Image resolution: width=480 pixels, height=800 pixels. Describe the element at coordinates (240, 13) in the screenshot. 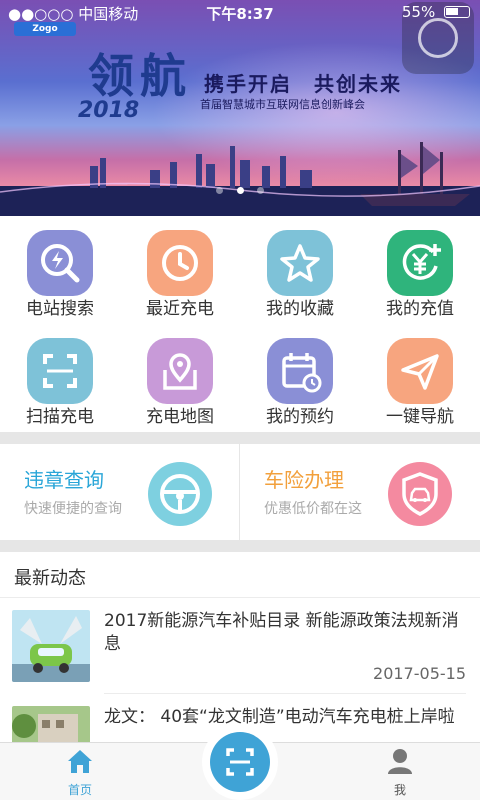

I see `status-bar: ●●○○○ 中国移动 下午8:37 55%` at that location.